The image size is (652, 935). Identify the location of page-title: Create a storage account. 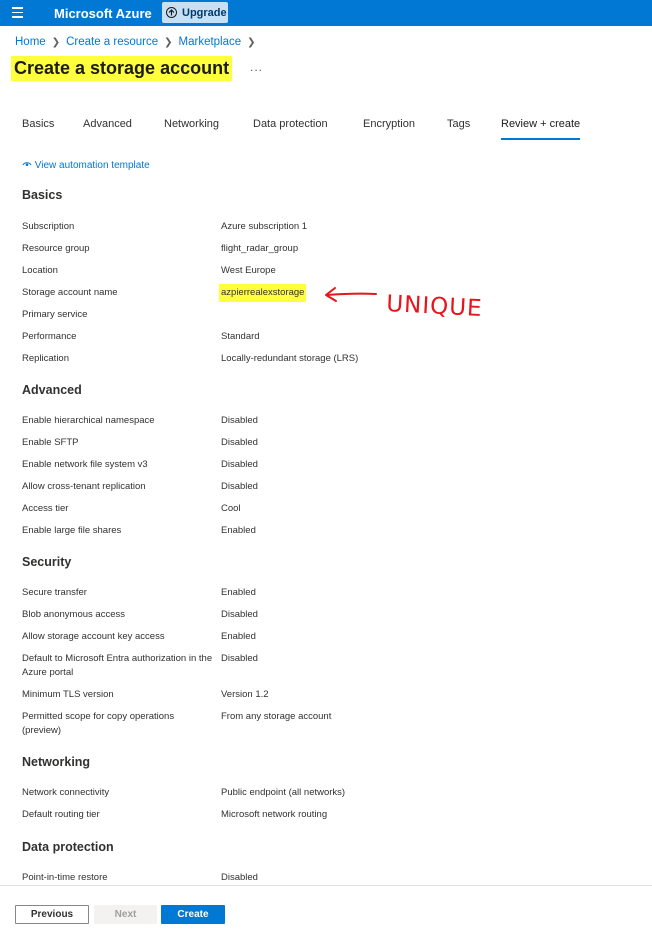
(122, 68).